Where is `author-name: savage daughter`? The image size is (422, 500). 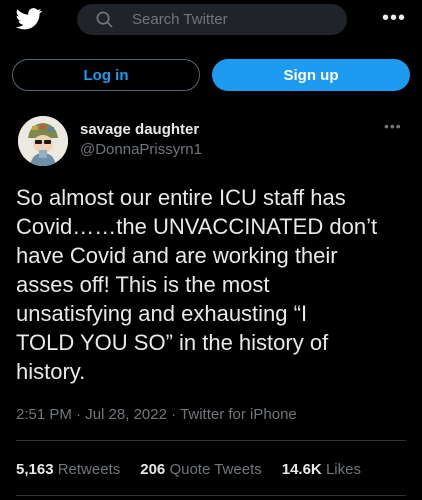
author-name: savage daughter is located at coordinates (139, 129).